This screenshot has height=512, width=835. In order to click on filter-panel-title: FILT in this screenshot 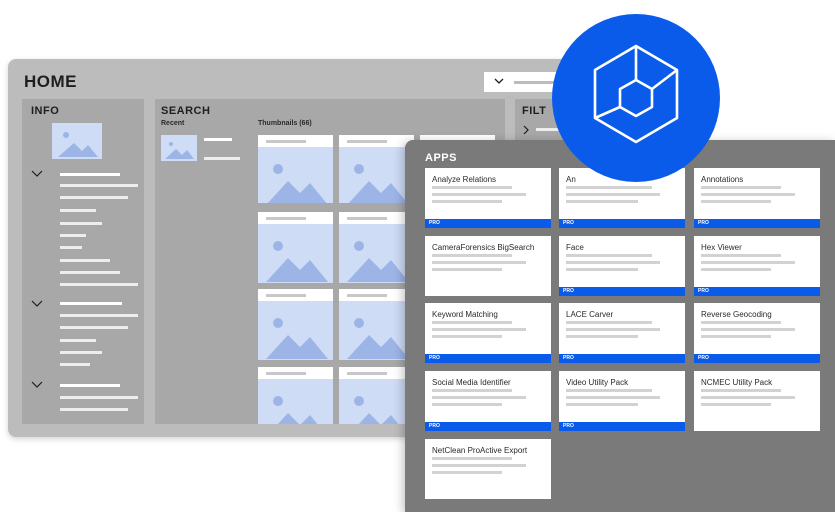, I will do `click(534, 111)`.